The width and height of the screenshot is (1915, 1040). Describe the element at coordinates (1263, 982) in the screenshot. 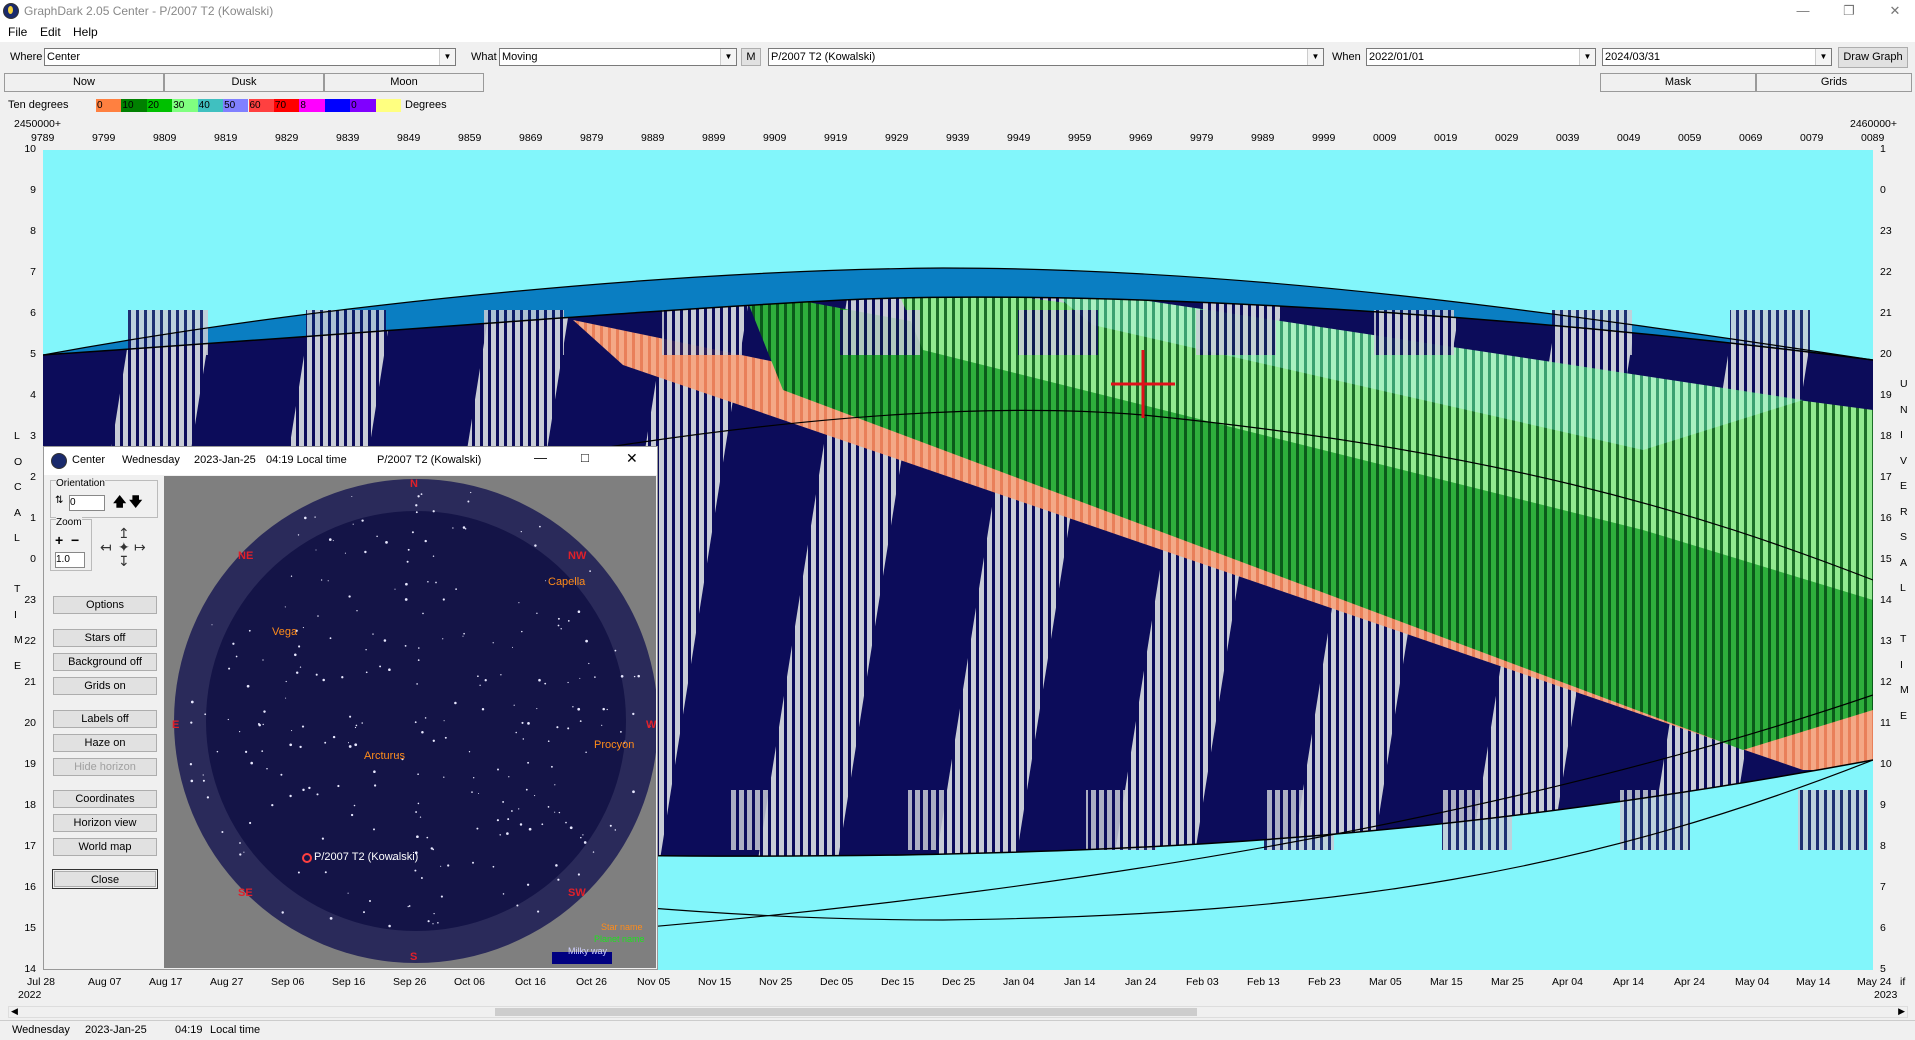

I see `bottom-axis-tick: Feb 13` at that location.